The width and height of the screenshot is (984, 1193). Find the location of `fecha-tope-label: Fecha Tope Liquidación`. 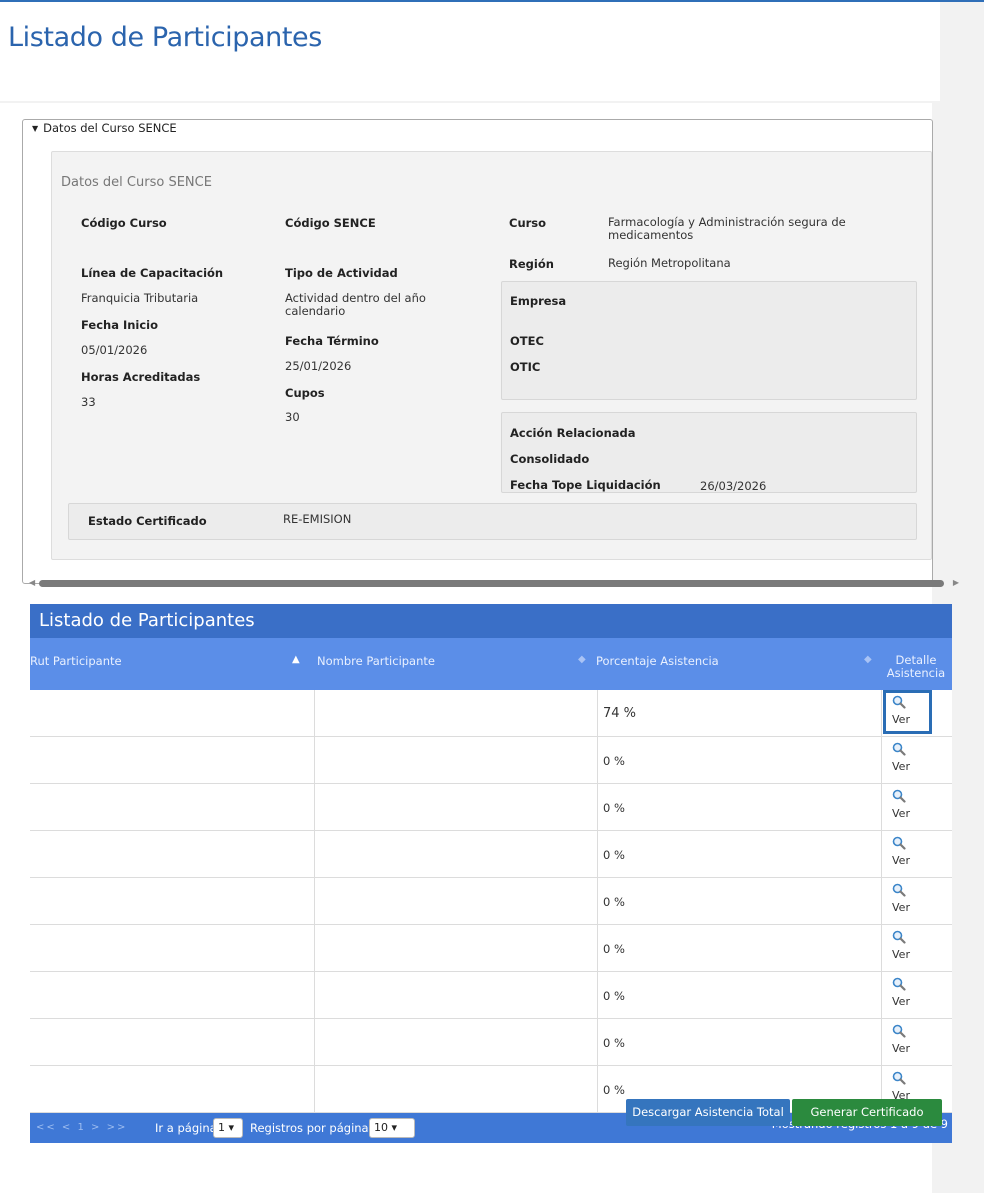

fecha-tope-label: Fecha Tope Liquidación is located at coordinates (585, 485).